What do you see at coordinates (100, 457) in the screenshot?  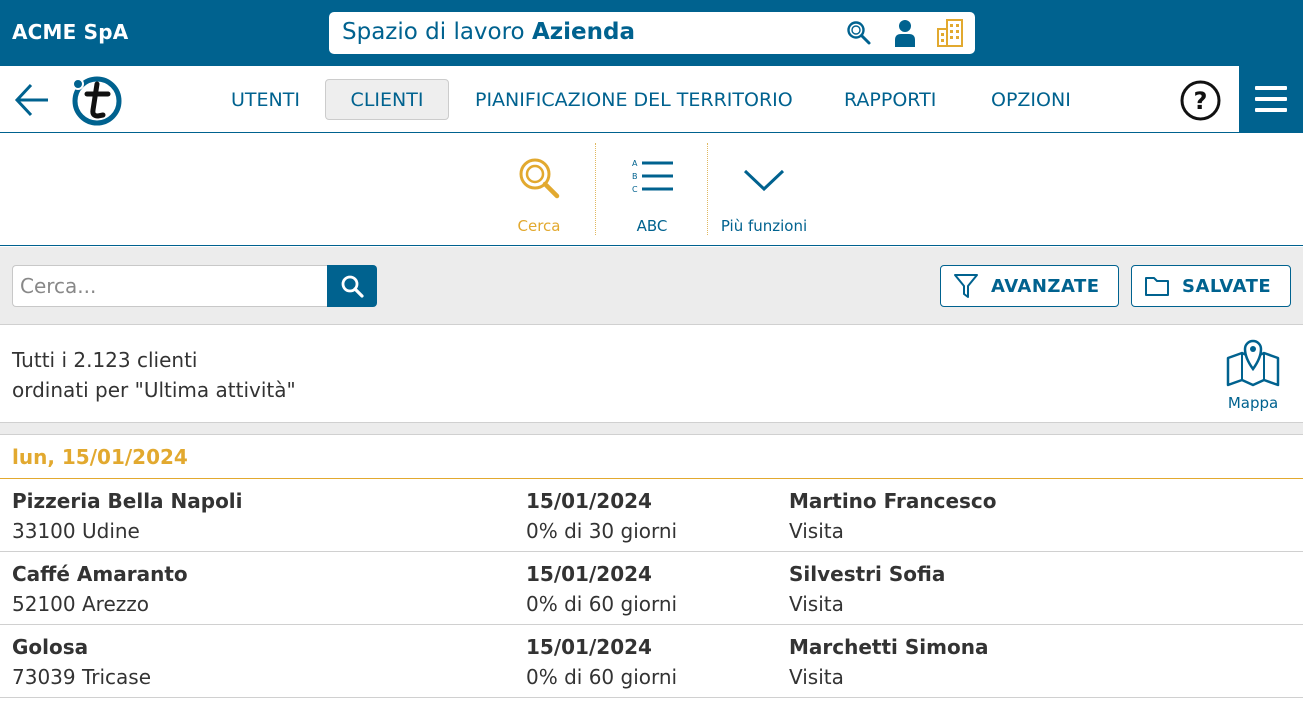 I see `date-group-label: lun, 15/01/2024` at bounding box center [100, 457].